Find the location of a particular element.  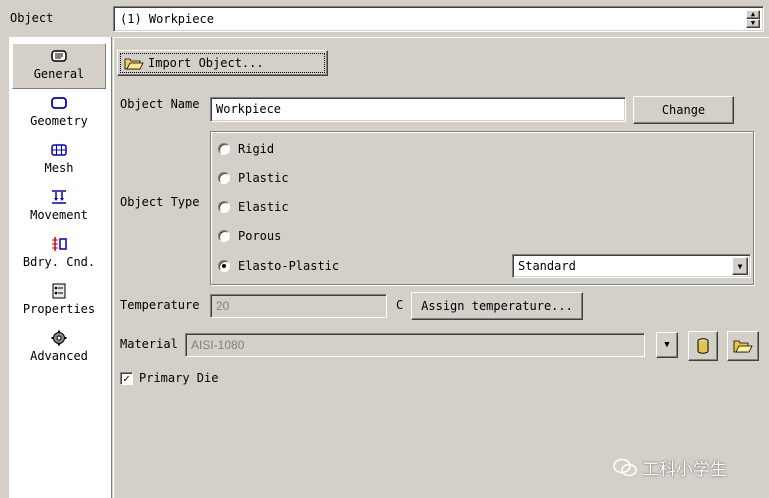

open-material-button is located at coordinates (743, 346).